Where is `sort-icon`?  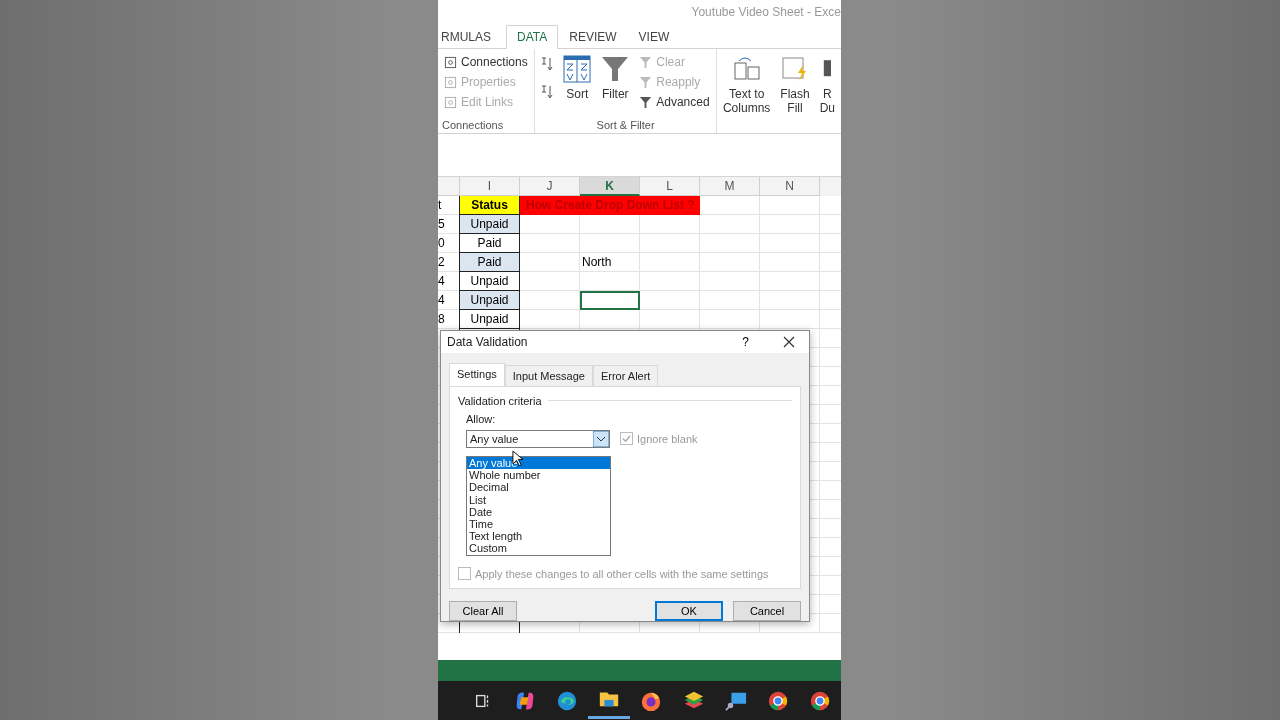 sort-icon is located at coordinates (577, 69).